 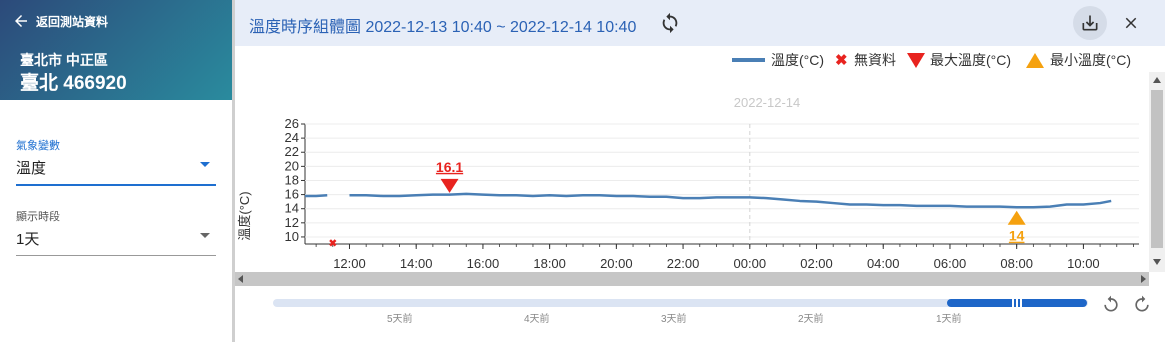 I want to click on x-tick-label: 16:00, so click(x=483, y=263).